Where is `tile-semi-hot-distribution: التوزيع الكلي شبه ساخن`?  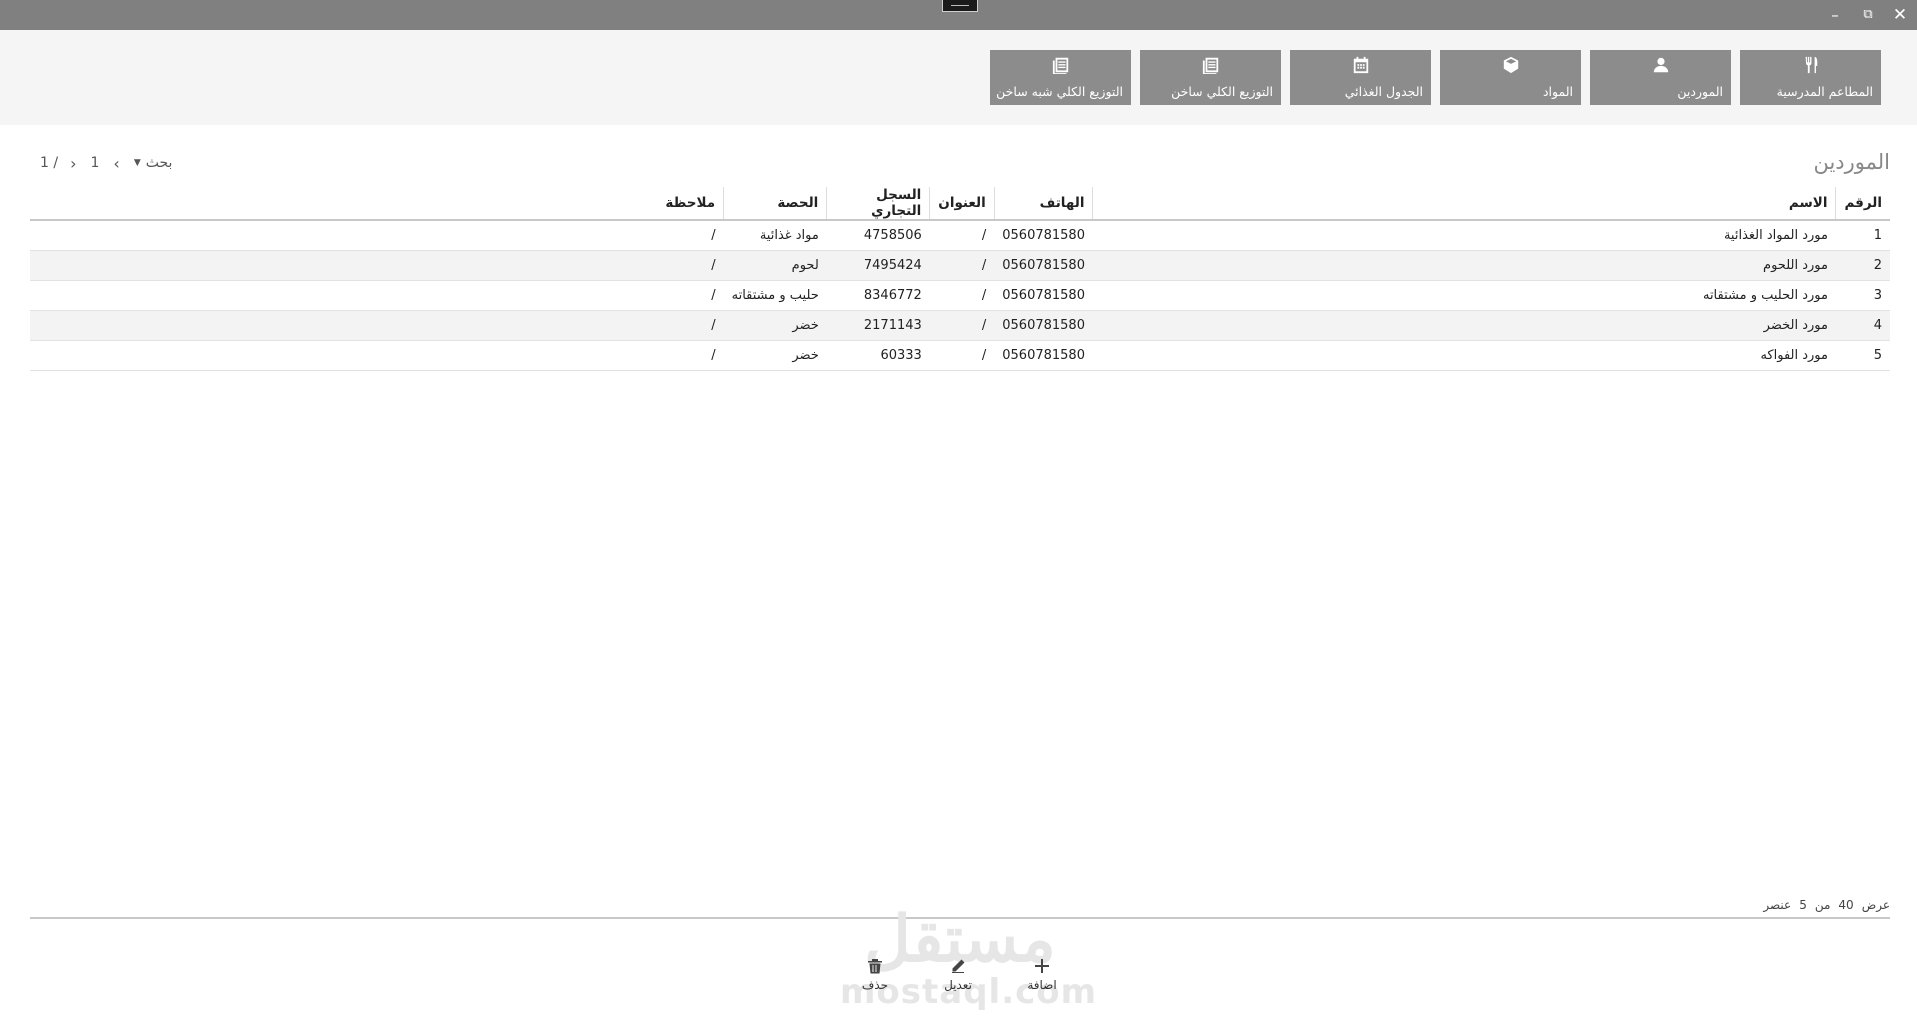
tile-semi-hot-distribution: التوزيع الكلي شبه ساخن is located at coordinates (1060, 77).